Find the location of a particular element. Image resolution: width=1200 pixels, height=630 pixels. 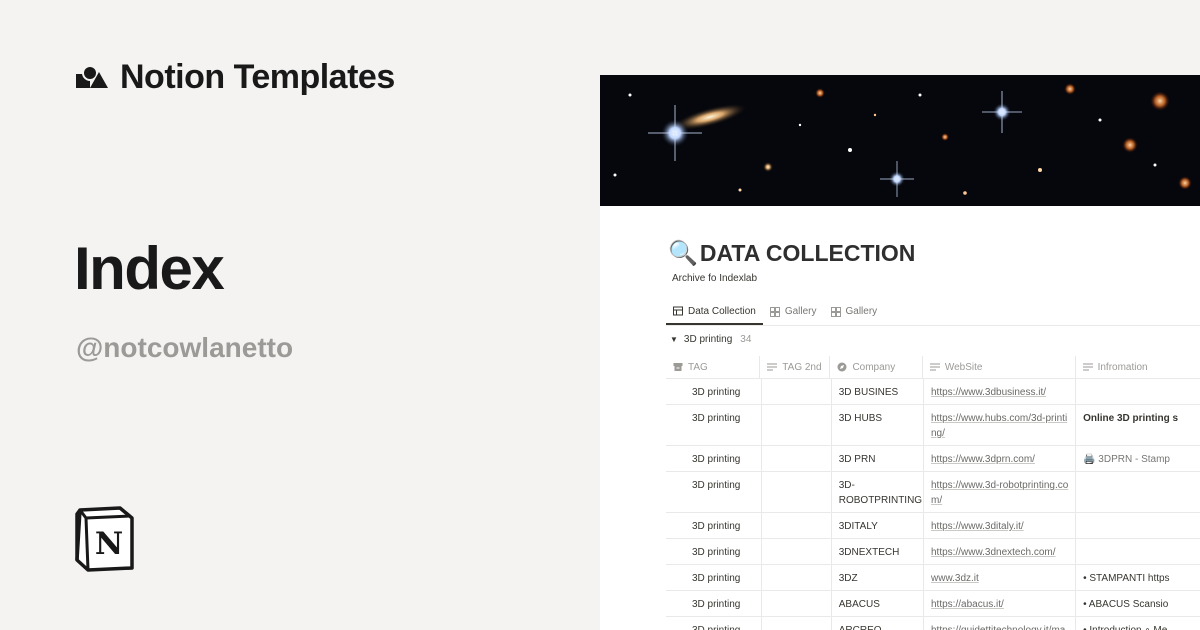

group-header: ▼ 3D printing 34 is located at coordinates (710, 339).